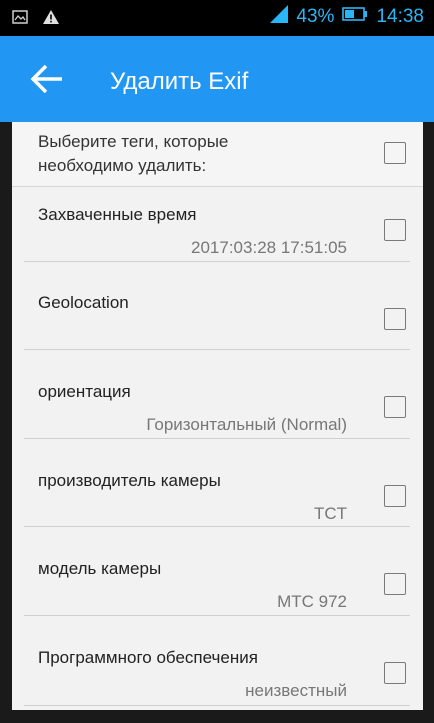 The image size is (434, 723). Describe the element at coordinates (100, 568) in the screenshot. I see `item-label: модель камеры` at that location.